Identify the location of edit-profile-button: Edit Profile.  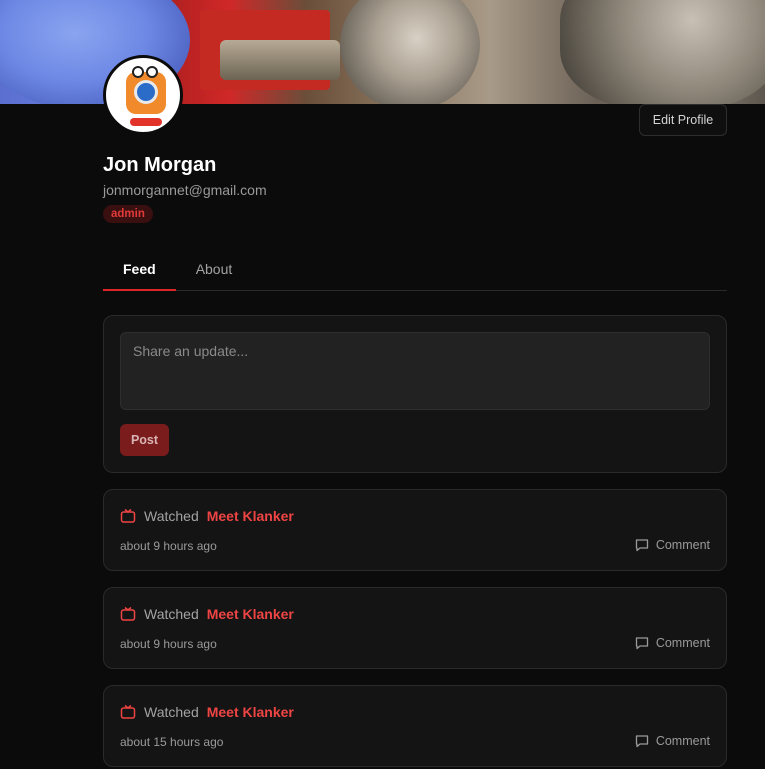
(683, 120).